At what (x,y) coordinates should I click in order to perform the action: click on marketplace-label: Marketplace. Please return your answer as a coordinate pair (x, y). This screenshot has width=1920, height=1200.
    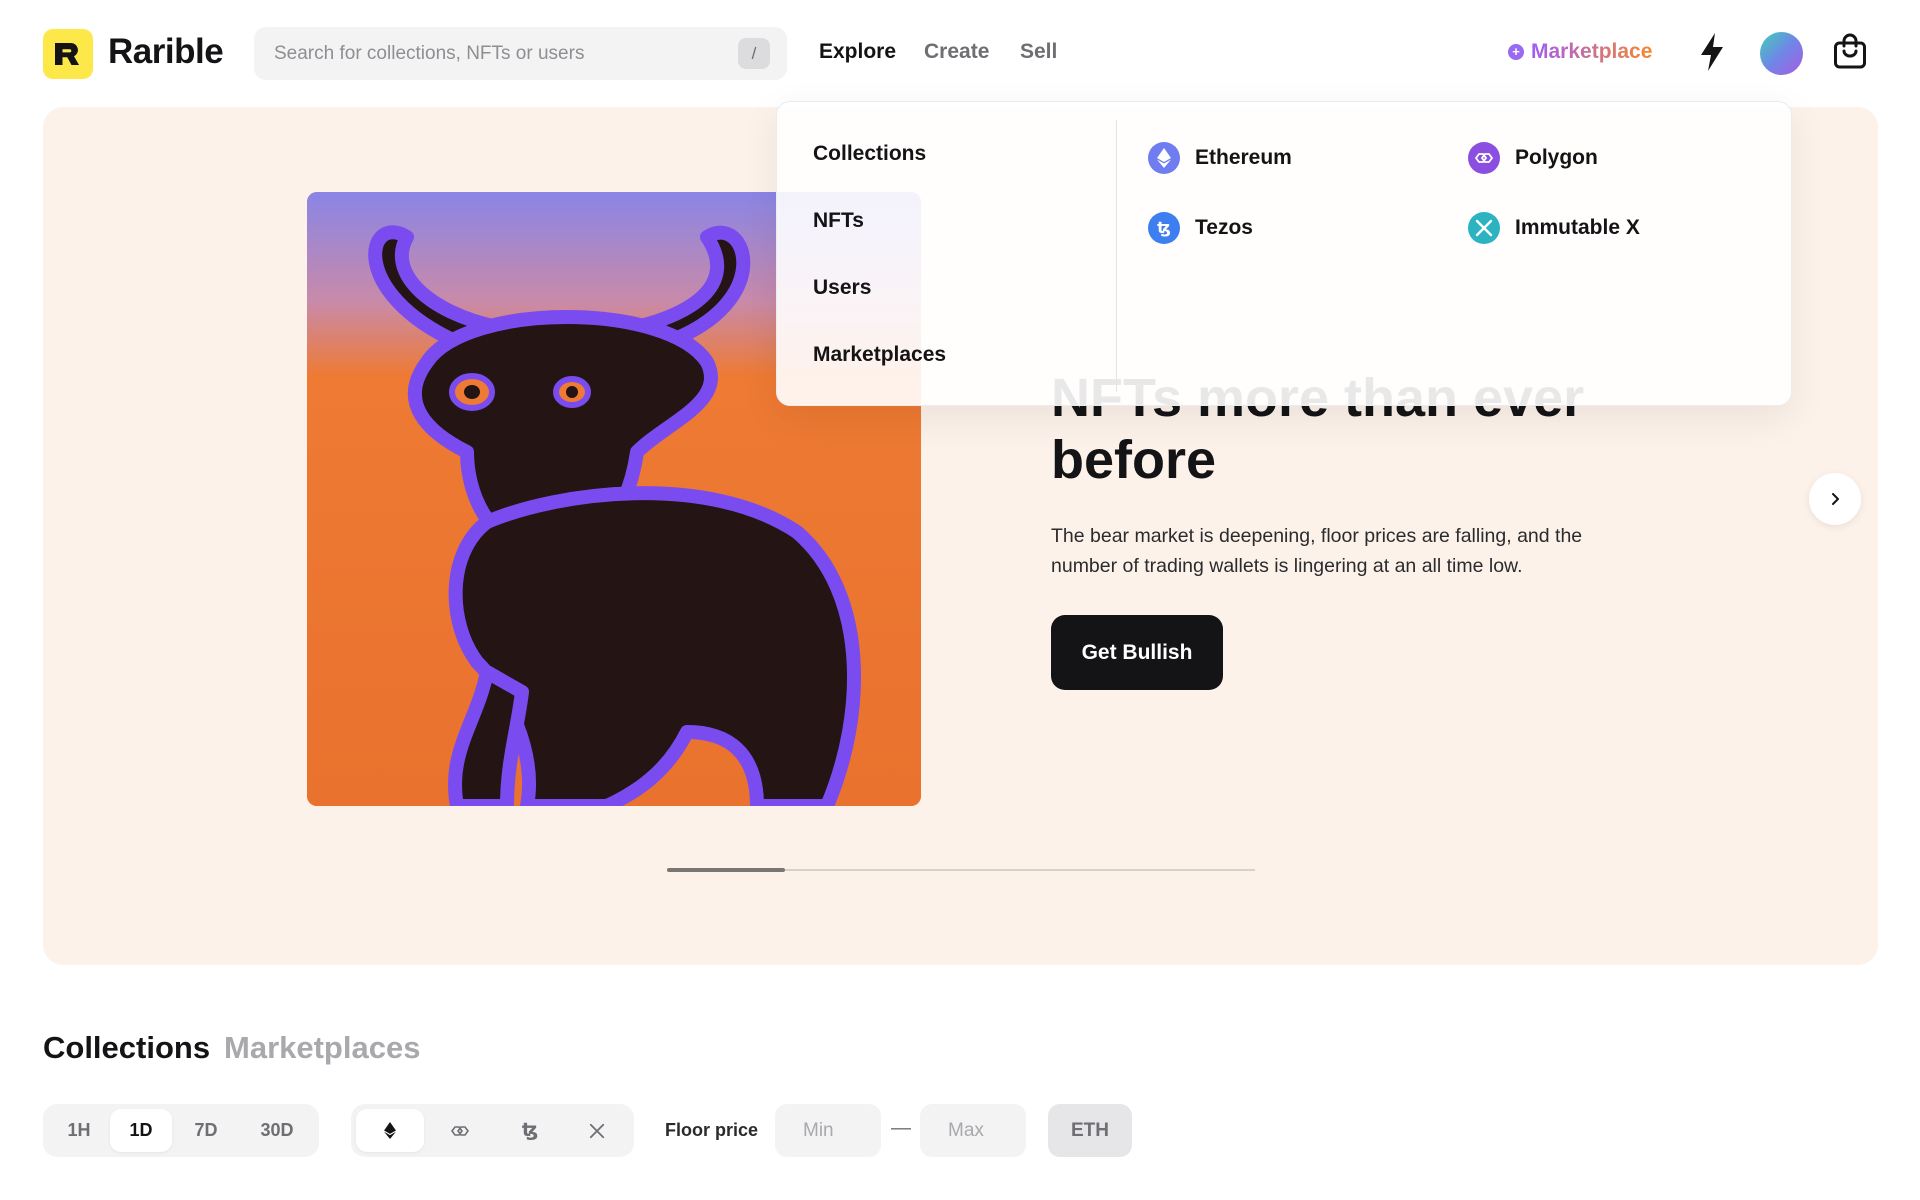
    Looking at the image, I should click on (1592, 51).